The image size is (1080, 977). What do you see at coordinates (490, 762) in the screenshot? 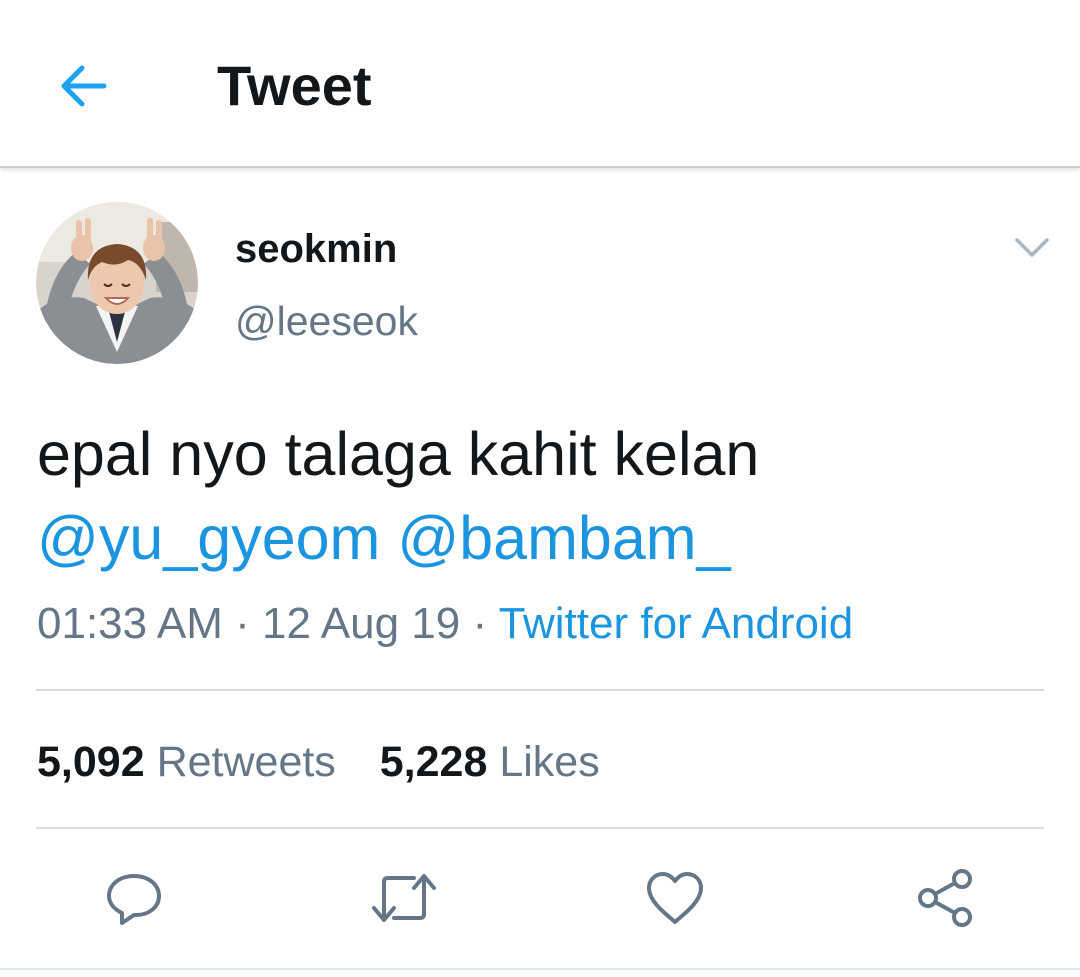
I see `likes-stat: 5,228 Likes` at bounding box center [490, 762].